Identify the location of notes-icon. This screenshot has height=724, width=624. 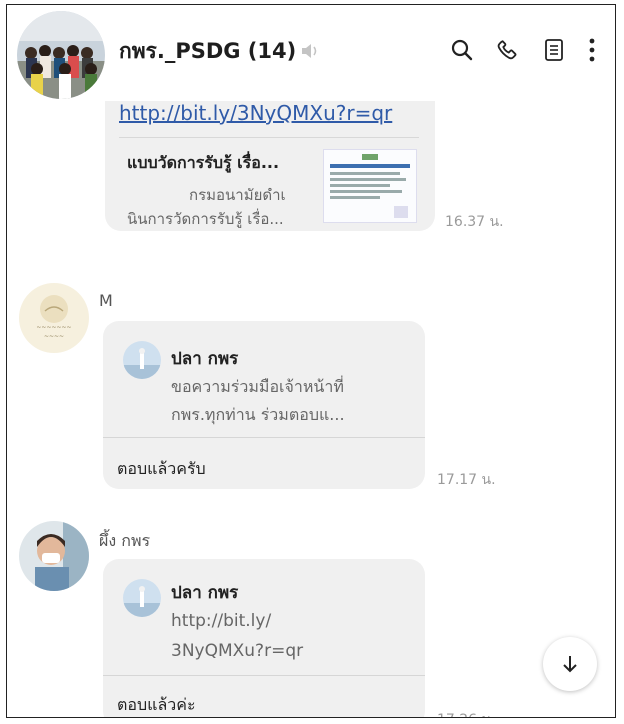
(554, 50).